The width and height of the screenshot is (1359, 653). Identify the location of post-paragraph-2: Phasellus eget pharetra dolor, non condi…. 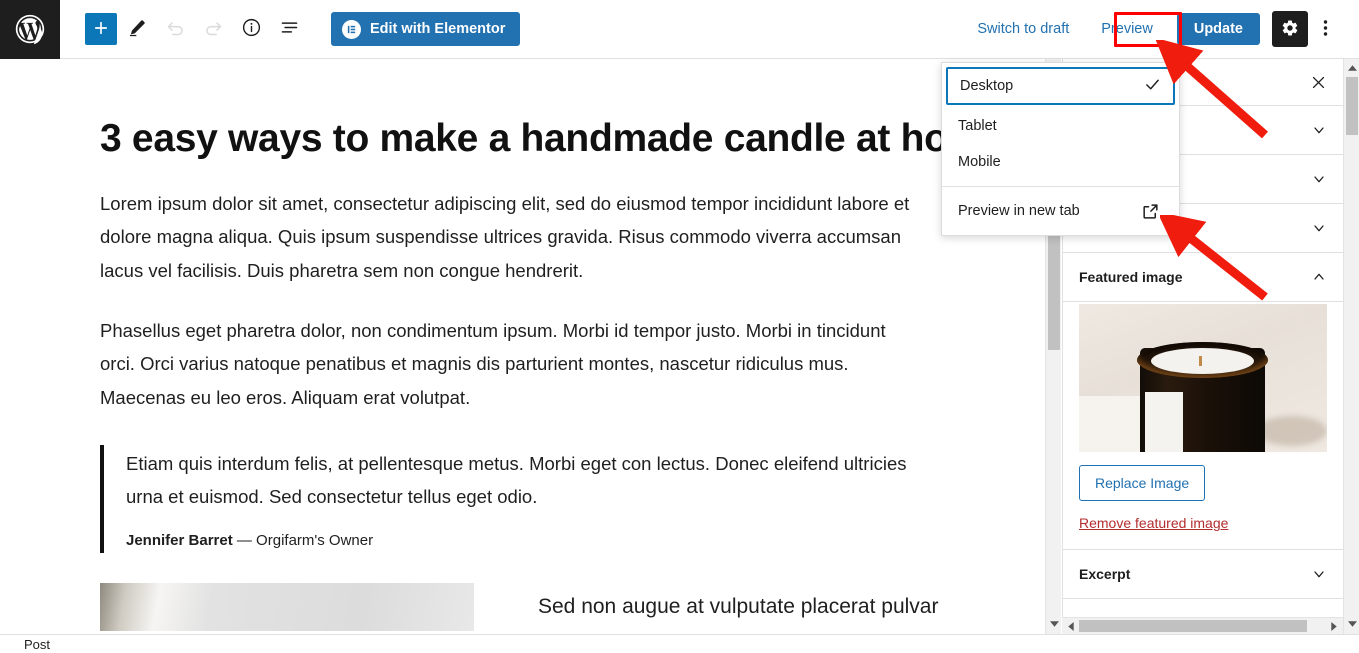
(511, 364).